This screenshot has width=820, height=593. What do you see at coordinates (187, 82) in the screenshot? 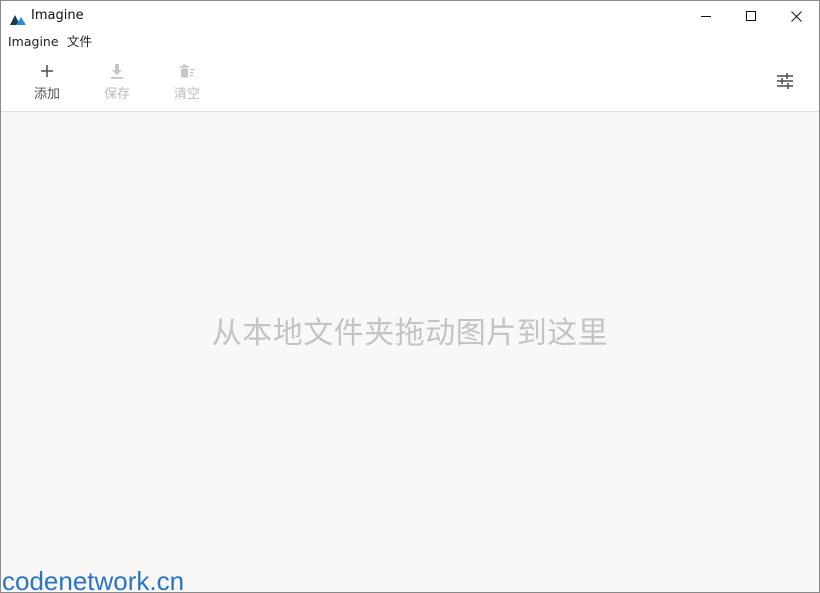
I see `clear-button: 清空` at bounding box center [187, 82].